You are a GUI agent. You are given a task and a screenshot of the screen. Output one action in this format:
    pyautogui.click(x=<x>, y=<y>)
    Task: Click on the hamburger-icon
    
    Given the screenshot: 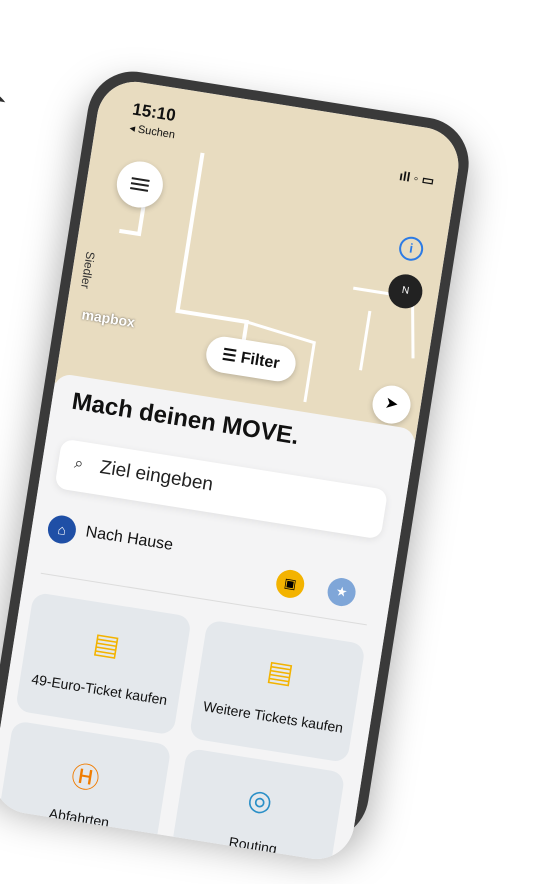 What is the action you would take?
    pyautogui.click(x=140, y=184)
    